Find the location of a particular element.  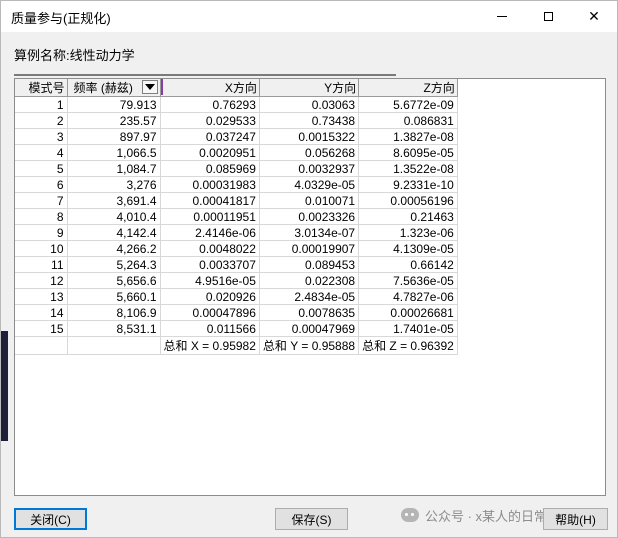

divider is located at coordinates (205, 75).